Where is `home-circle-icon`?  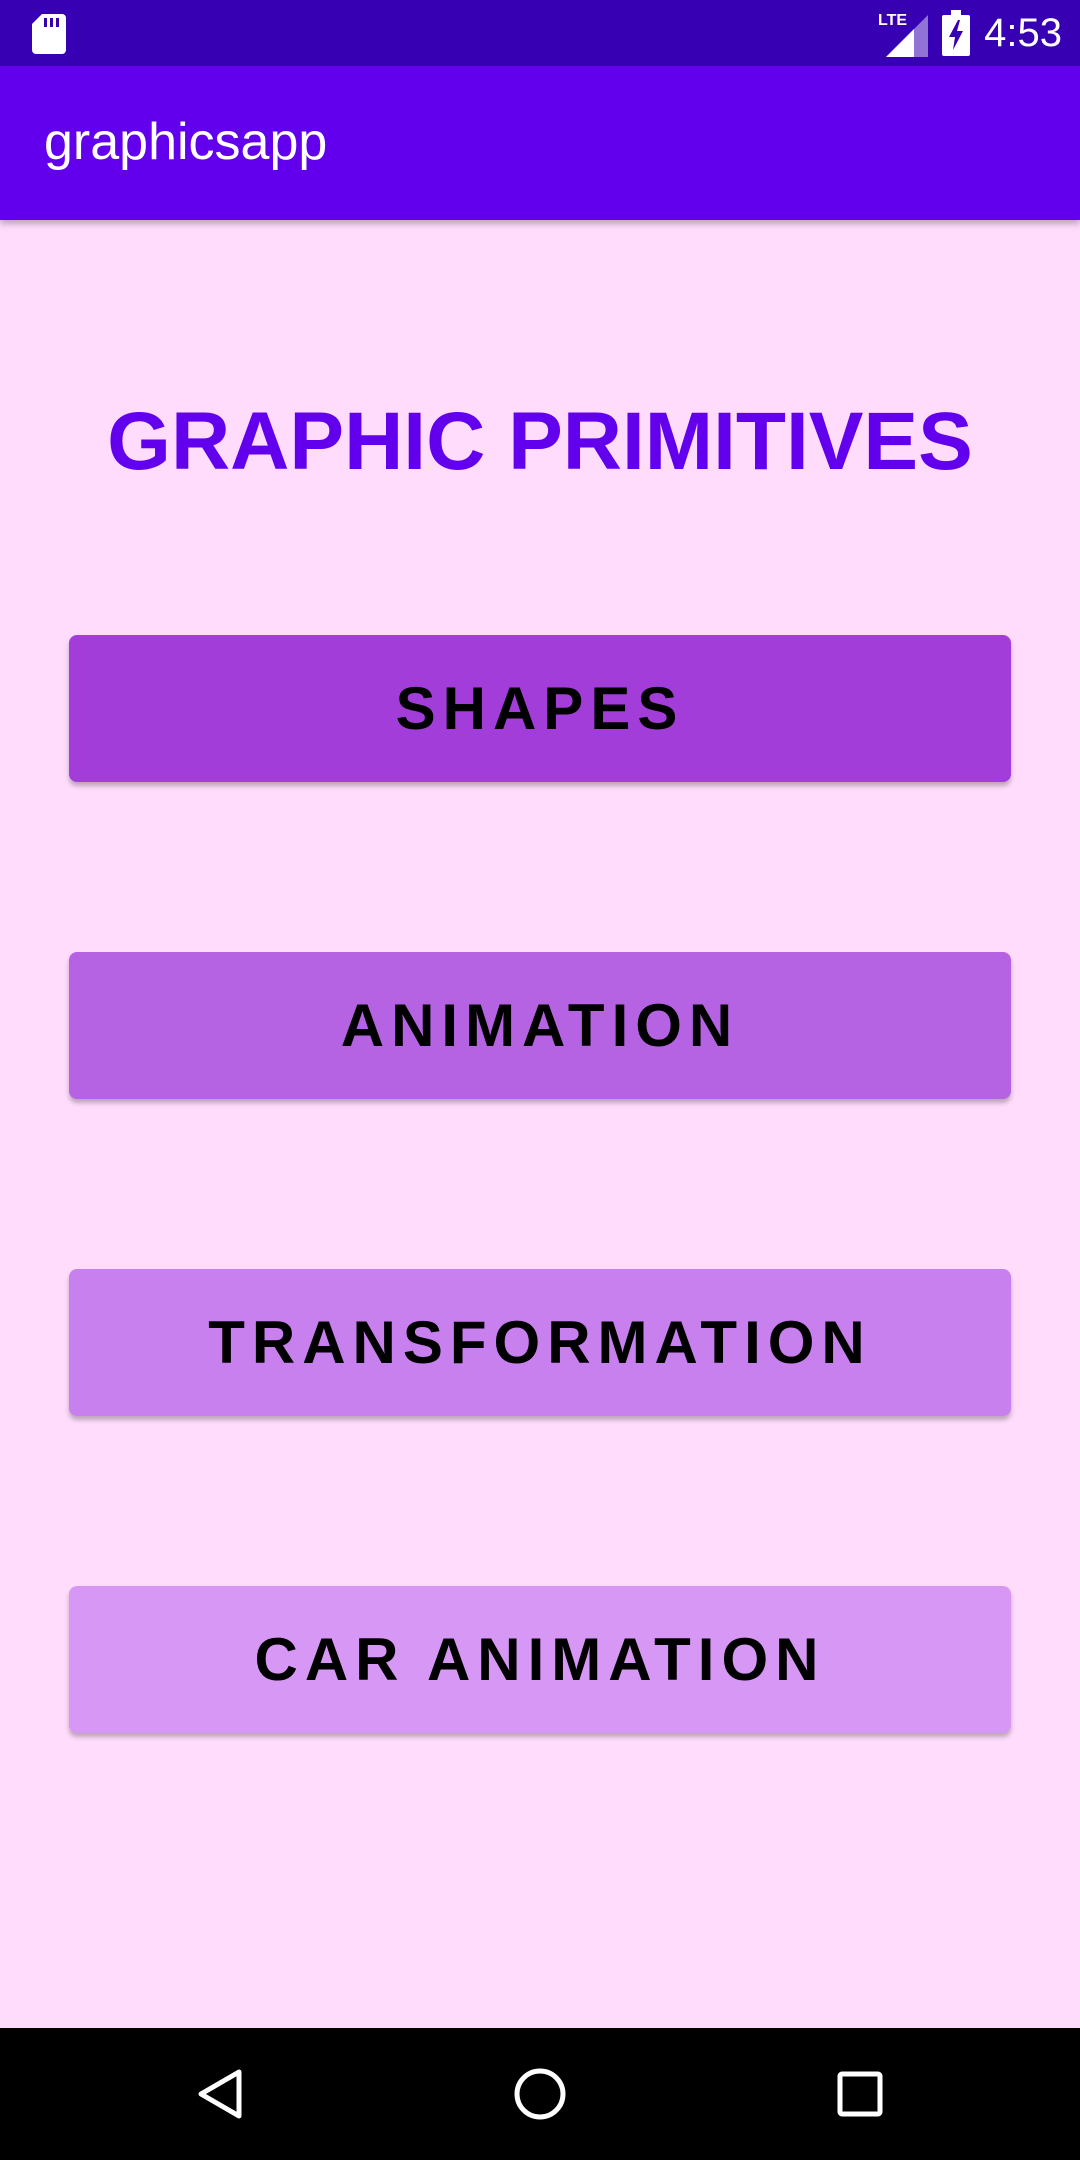
home-circle-icon is located at coordinates (540, 2094).